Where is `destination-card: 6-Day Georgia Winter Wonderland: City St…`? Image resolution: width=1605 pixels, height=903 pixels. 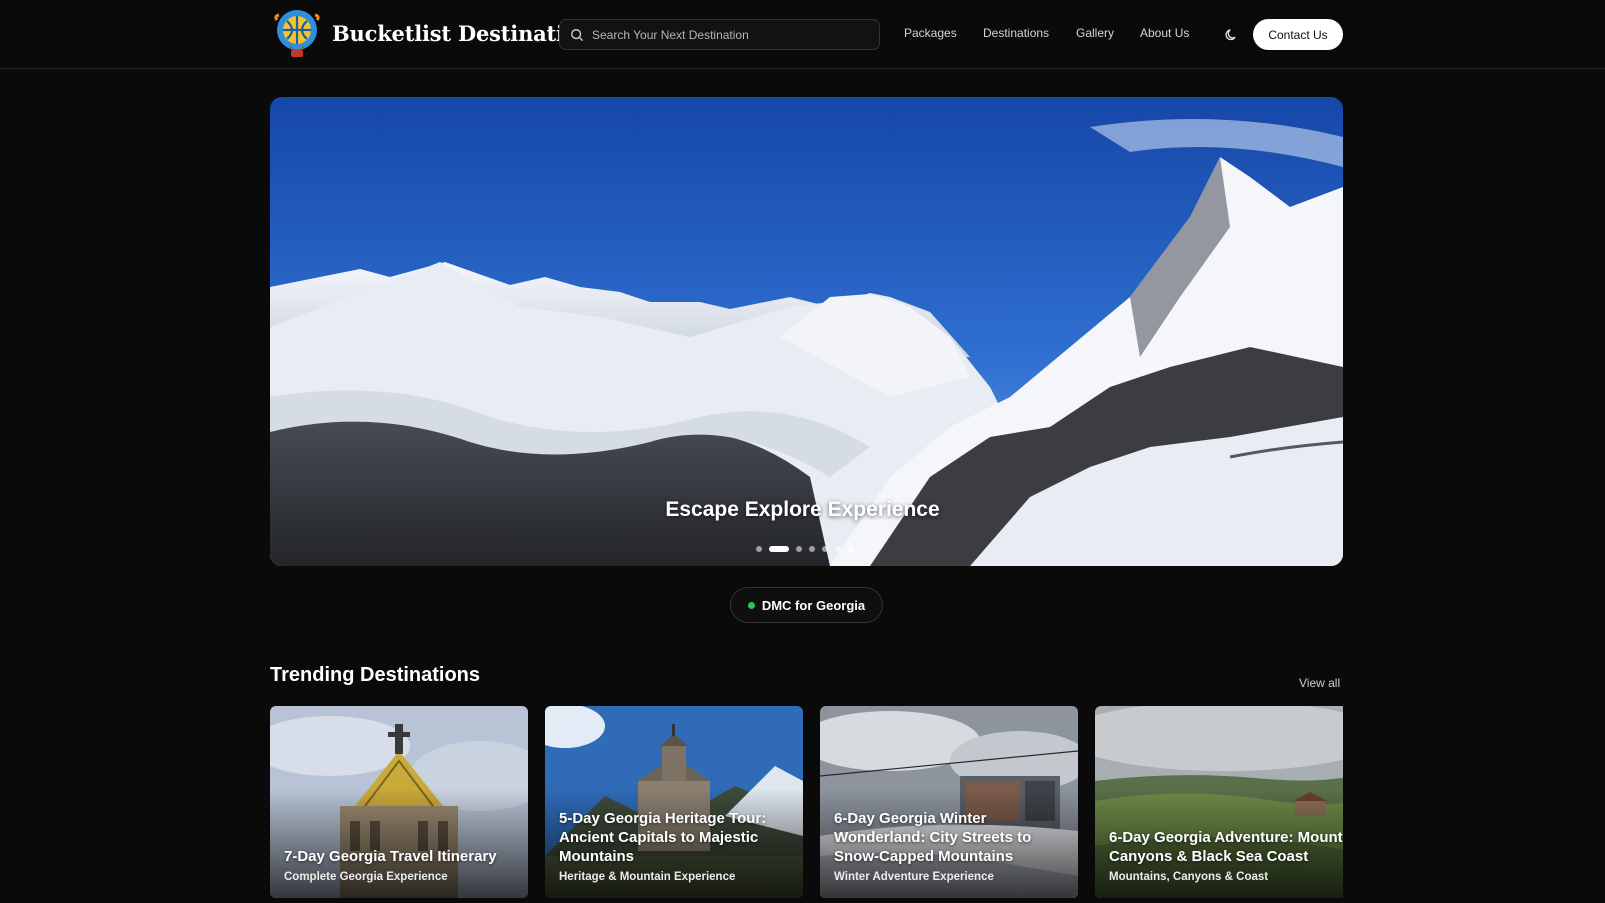
destination-card: 6-Day Georgia Winter Wonderland: City St… is located at coordinates (949, 802).